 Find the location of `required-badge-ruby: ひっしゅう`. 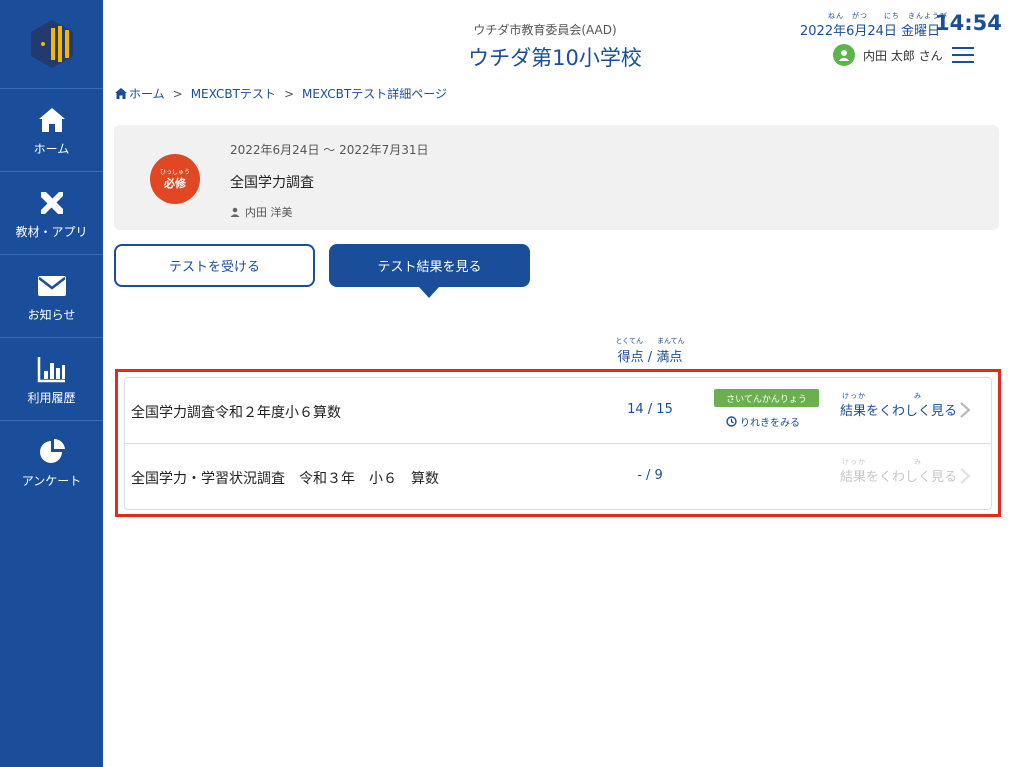

required-badge-ruby: ひっしゅう is located at coordinates (174, 172).